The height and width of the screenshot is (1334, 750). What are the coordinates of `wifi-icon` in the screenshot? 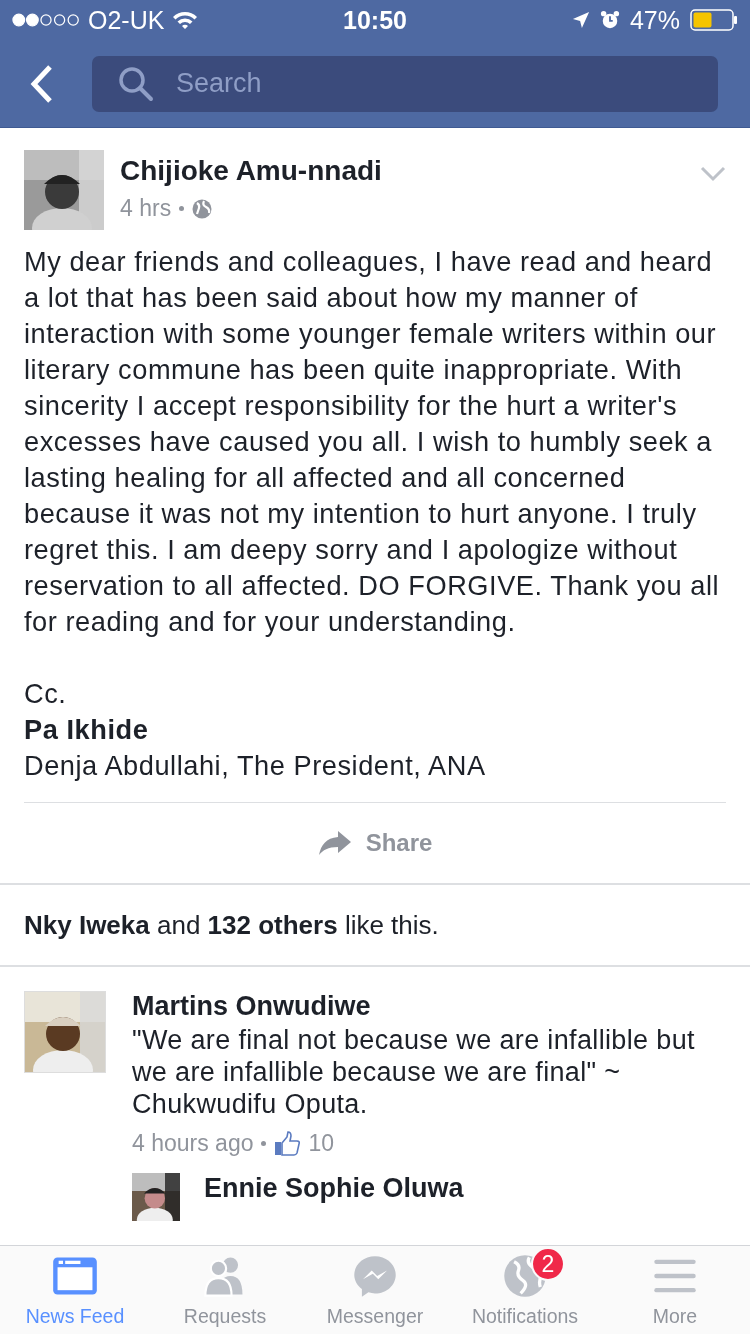 It's located at (185, 20).